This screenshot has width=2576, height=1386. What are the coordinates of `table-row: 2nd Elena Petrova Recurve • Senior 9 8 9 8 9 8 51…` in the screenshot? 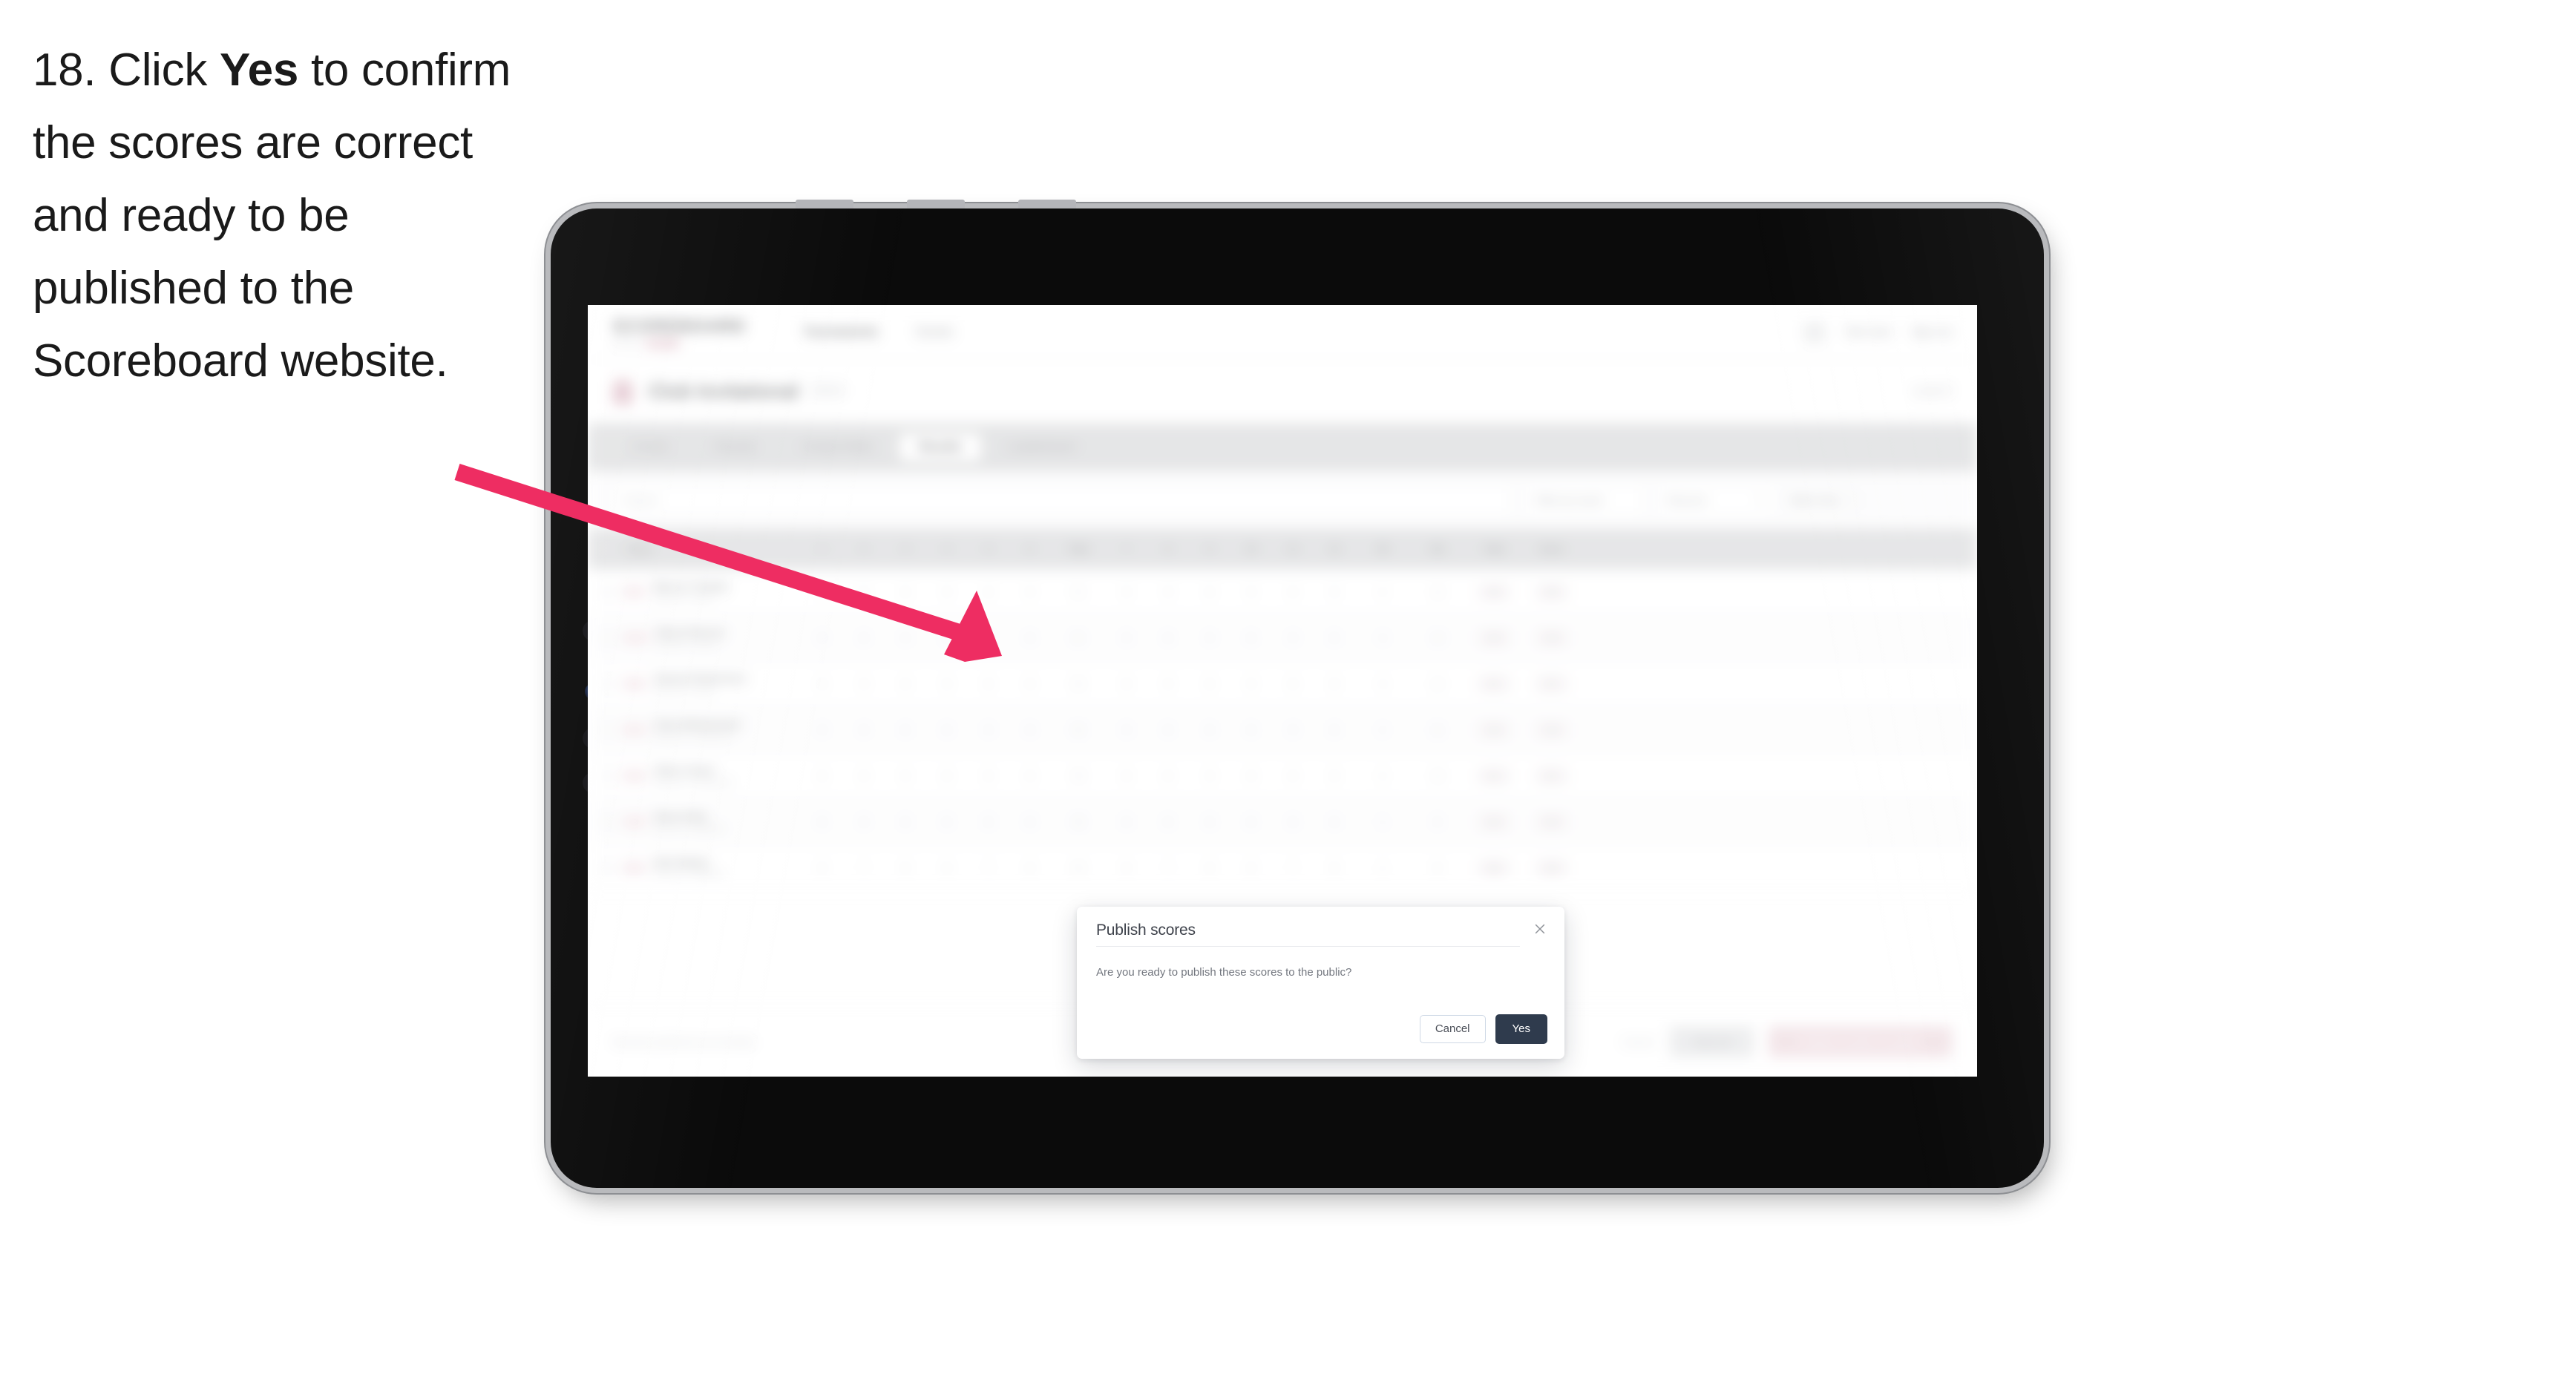 It's located at (1282, 638).